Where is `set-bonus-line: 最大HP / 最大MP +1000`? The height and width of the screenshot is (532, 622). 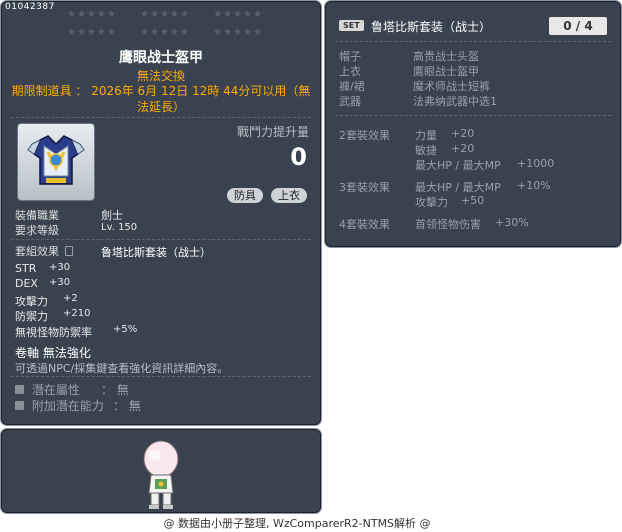 set-bonus-line: 最大HP / 最大MP +1000 is located at coordinates (484, 165).